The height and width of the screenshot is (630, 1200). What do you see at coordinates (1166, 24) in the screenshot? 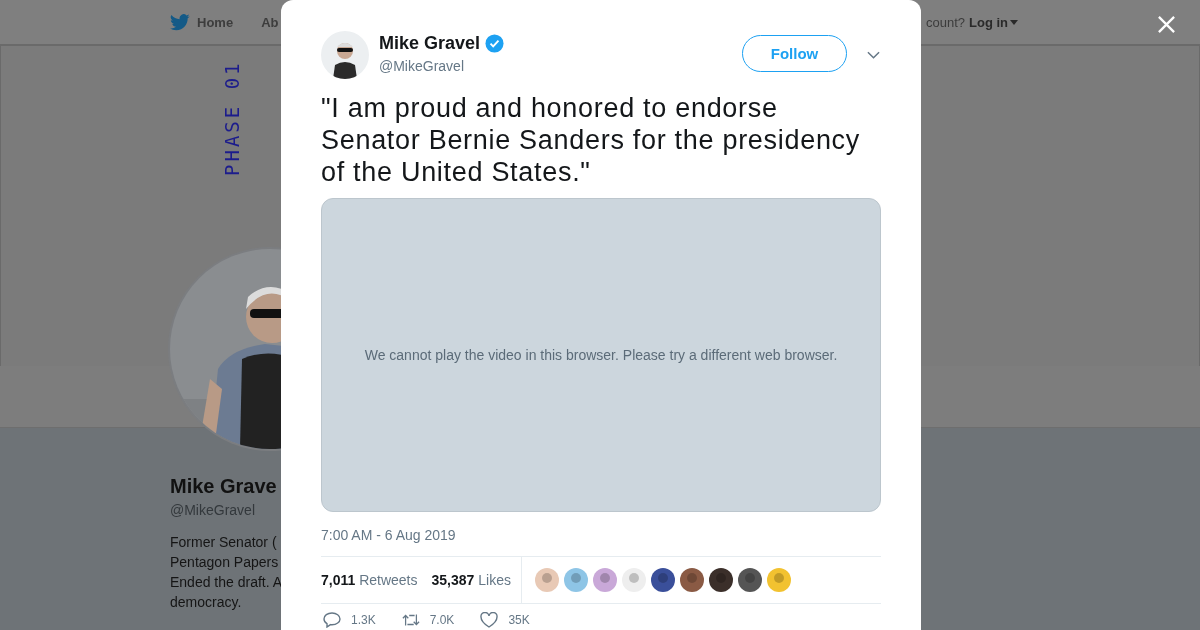
I see `close-icon` at bounding box center [1166, 24].